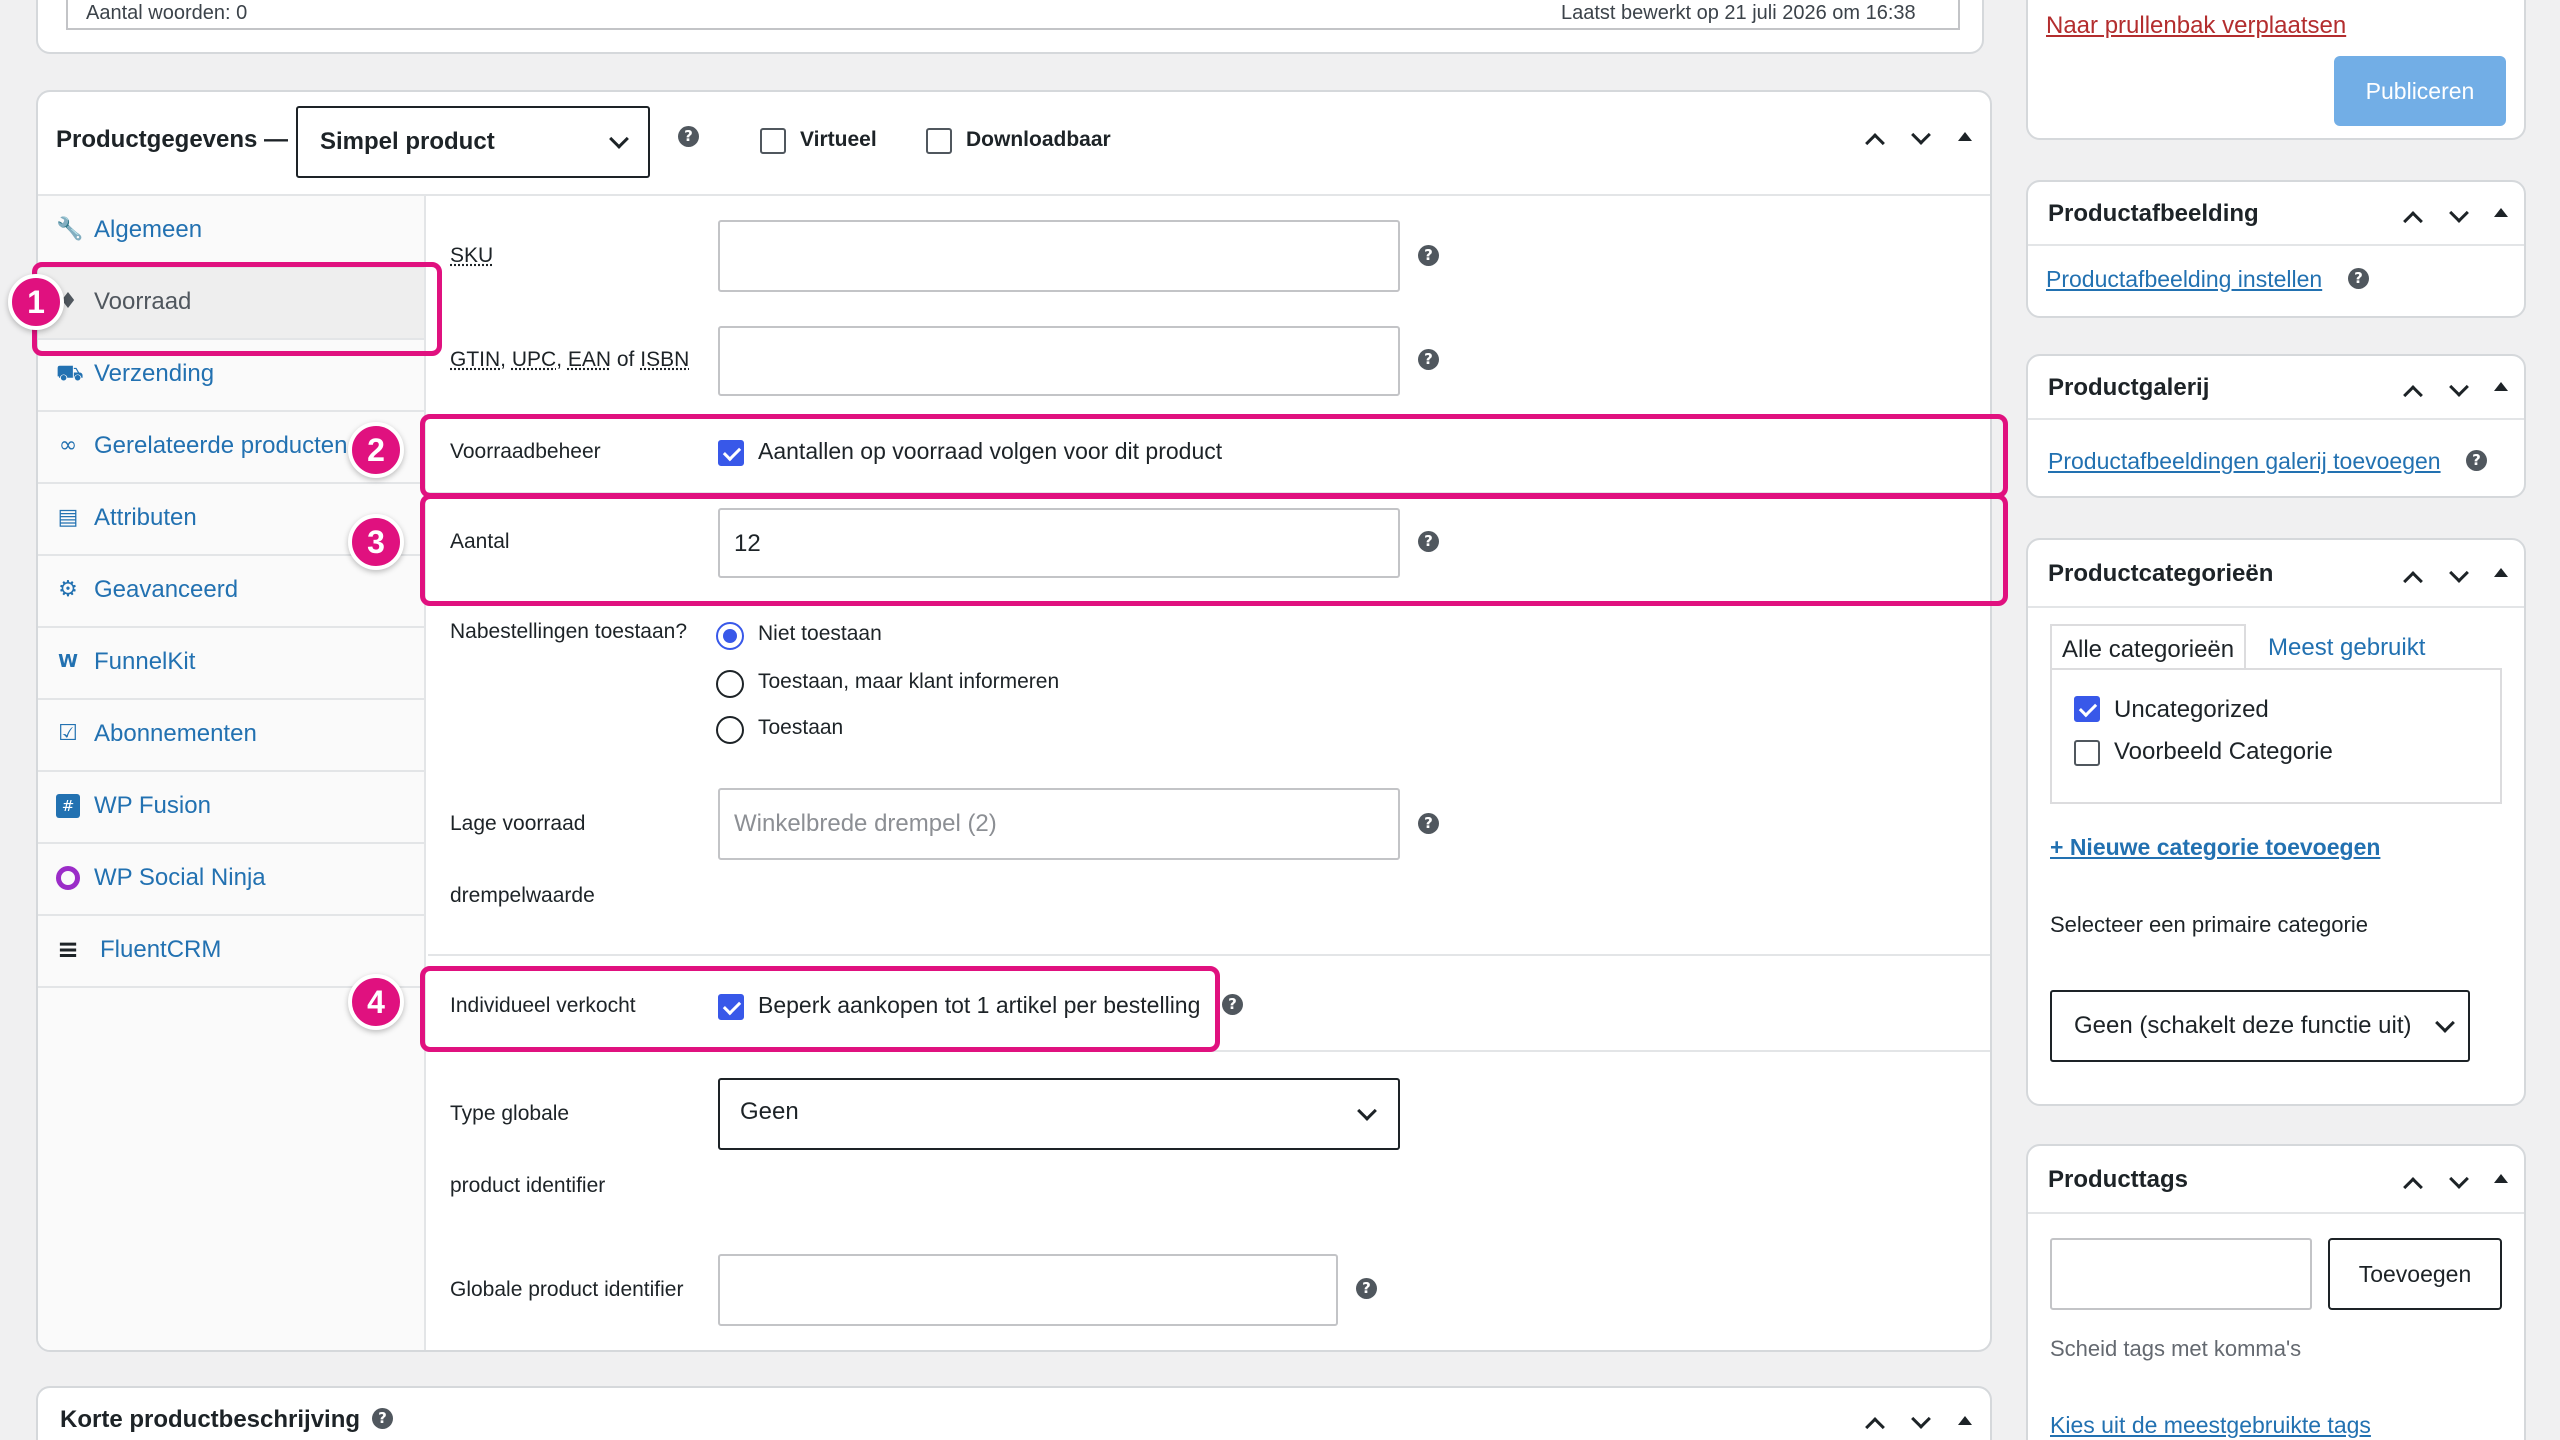  I want to click on add-category-link: + Nieuwe categorie toevoegen, so click(2215, 847).